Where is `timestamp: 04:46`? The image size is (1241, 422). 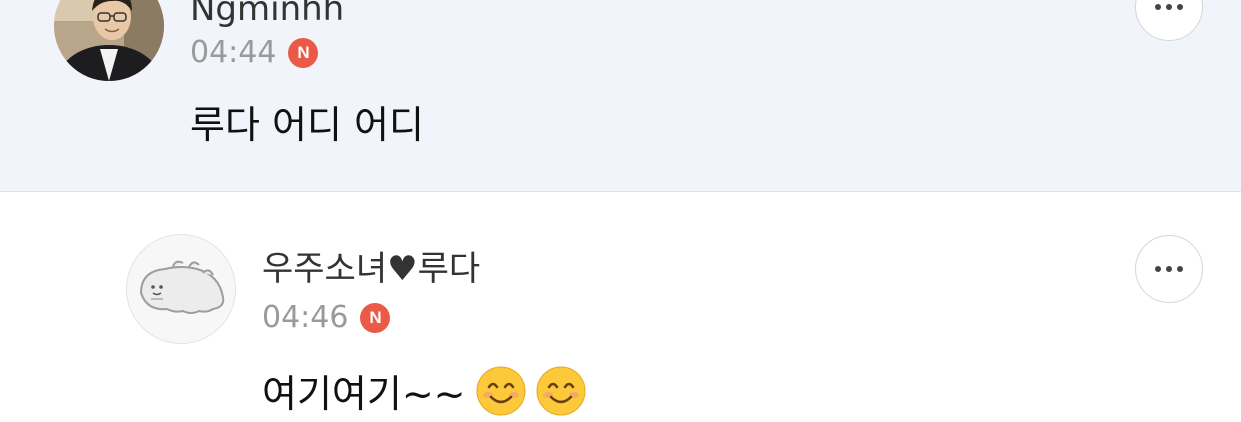 timestamp: 04:46 is located at coordinates (305, 317).